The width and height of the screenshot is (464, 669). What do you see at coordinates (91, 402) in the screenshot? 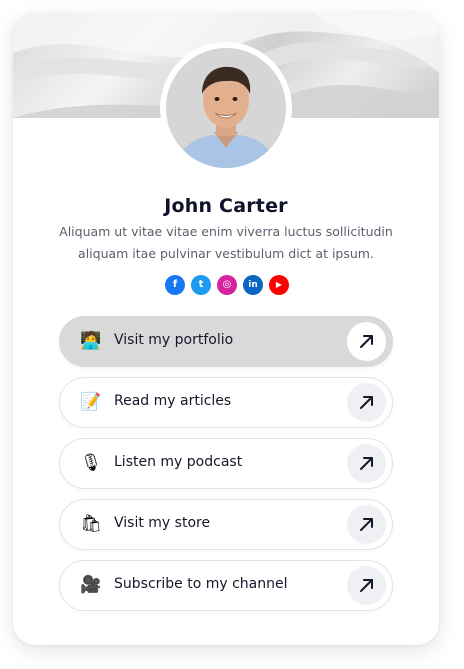
I see `memo-icon: 📝` at bounding box center [91, 402].